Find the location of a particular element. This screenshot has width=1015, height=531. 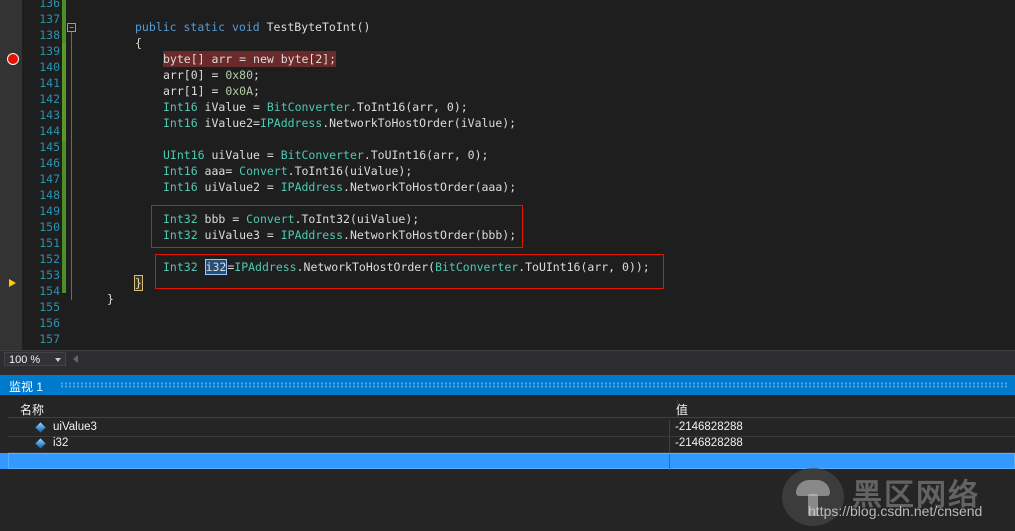

line-number: 150 is located at coordinates (49, 227).